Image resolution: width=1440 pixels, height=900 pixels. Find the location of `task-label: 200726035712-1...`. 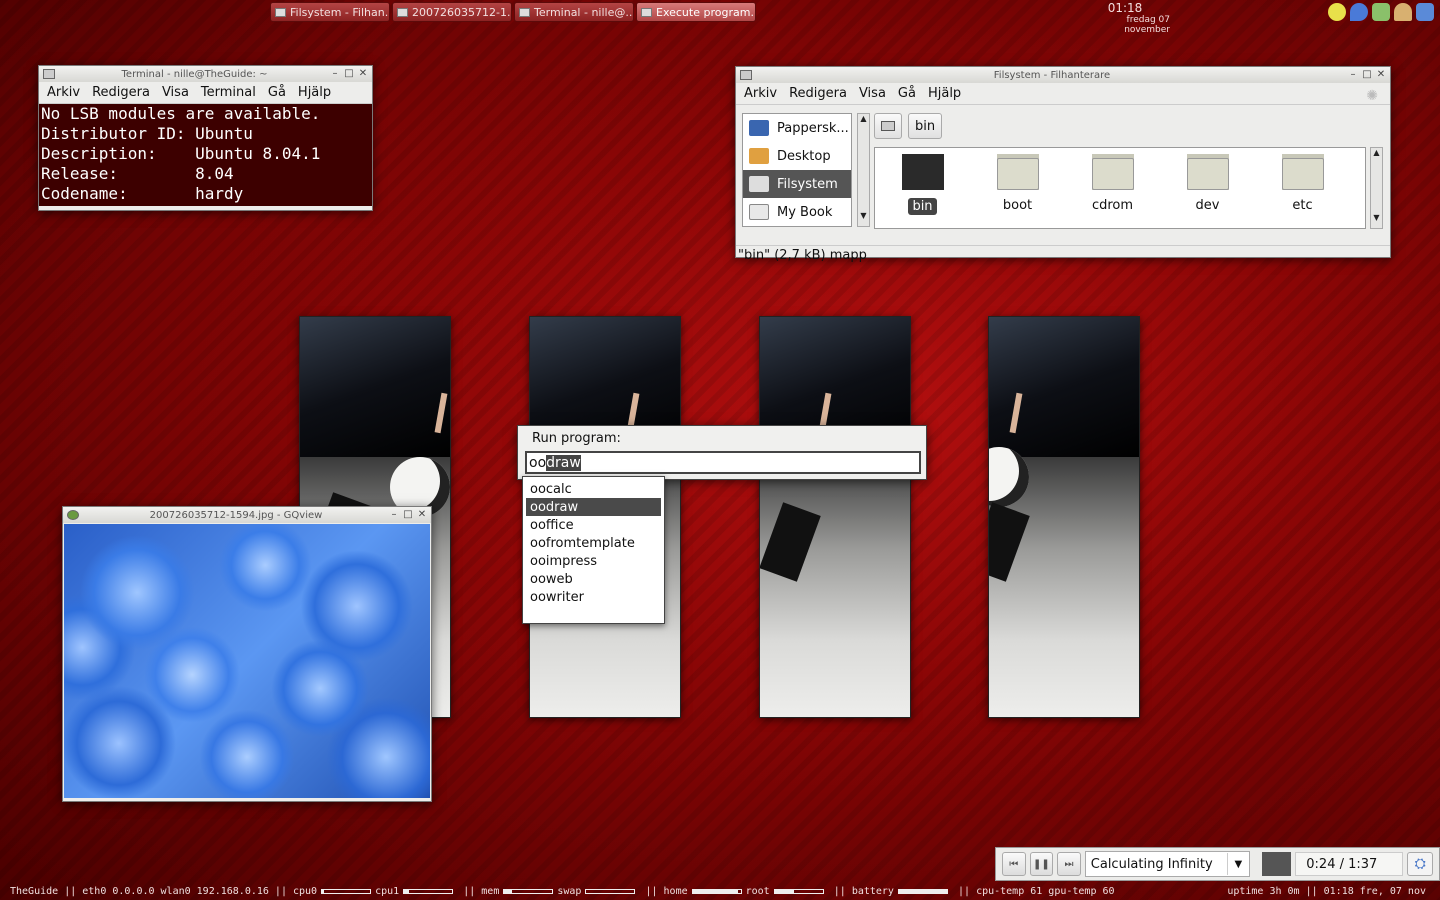

task-label: 200726035712-1... is located at coordinates (462, 12).